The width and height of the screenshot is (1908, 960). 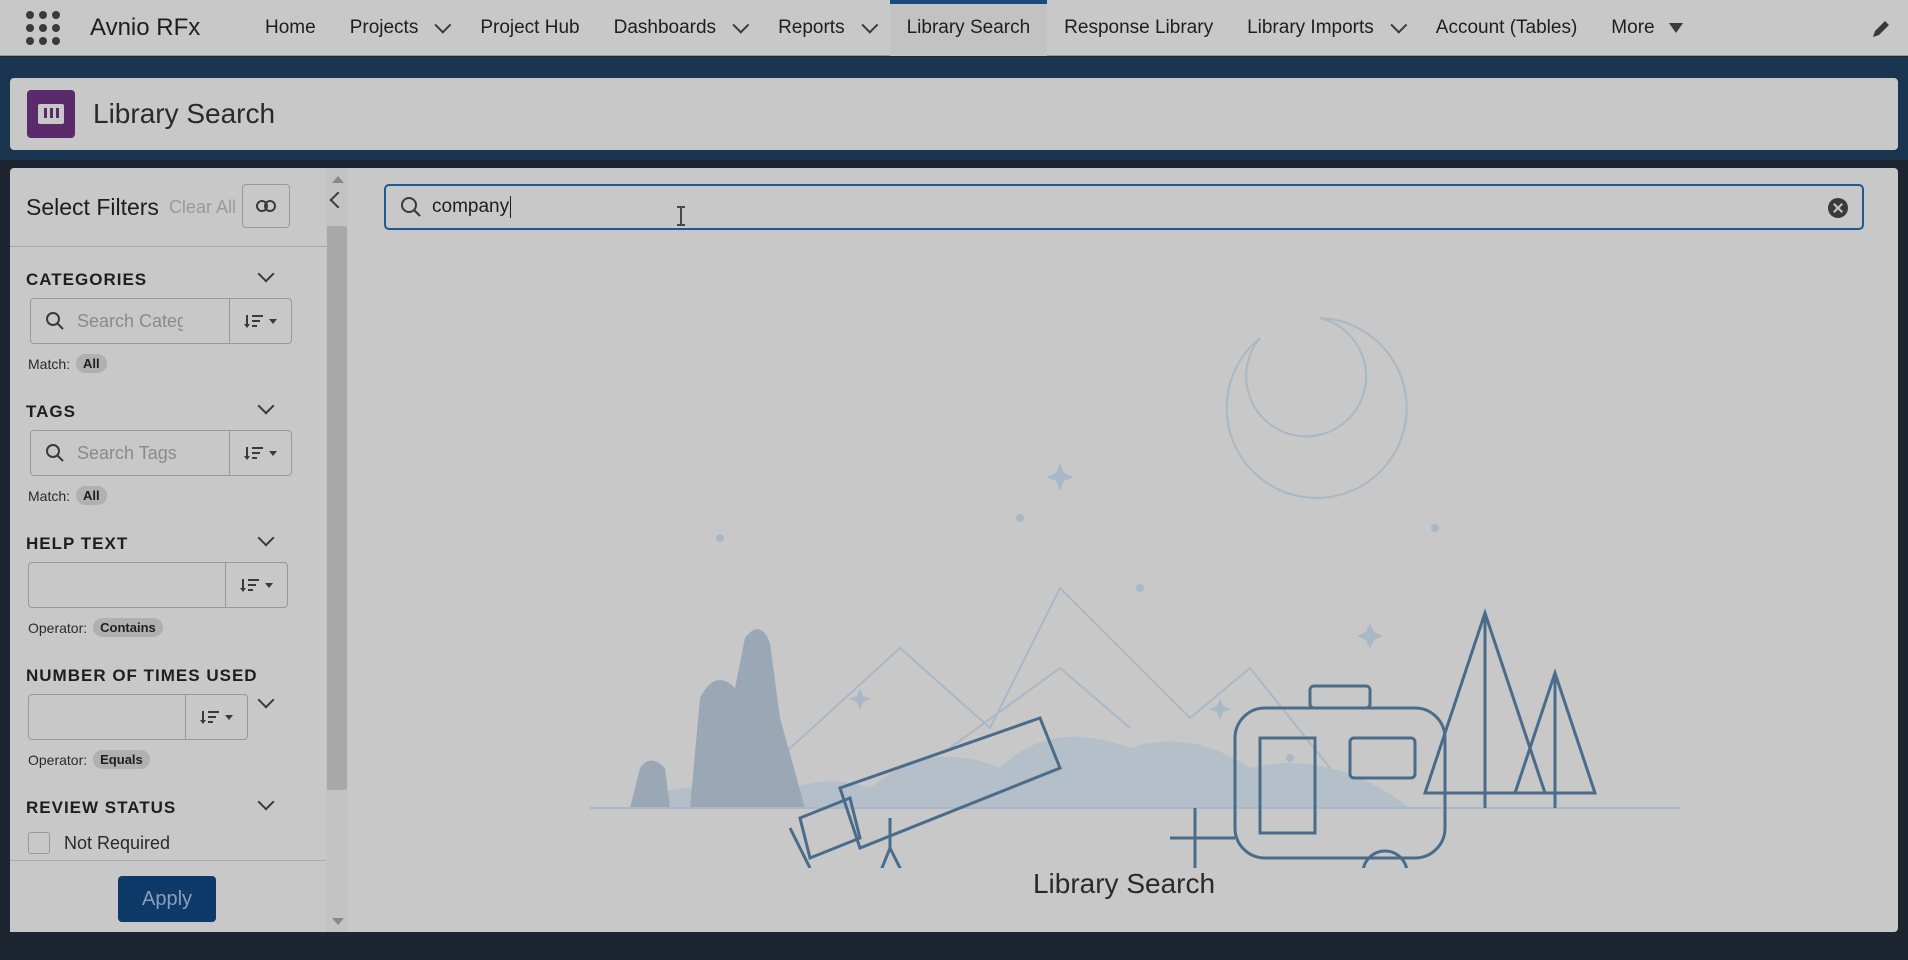 I want to click on tags-sort-button, so click(x=260, y=453).